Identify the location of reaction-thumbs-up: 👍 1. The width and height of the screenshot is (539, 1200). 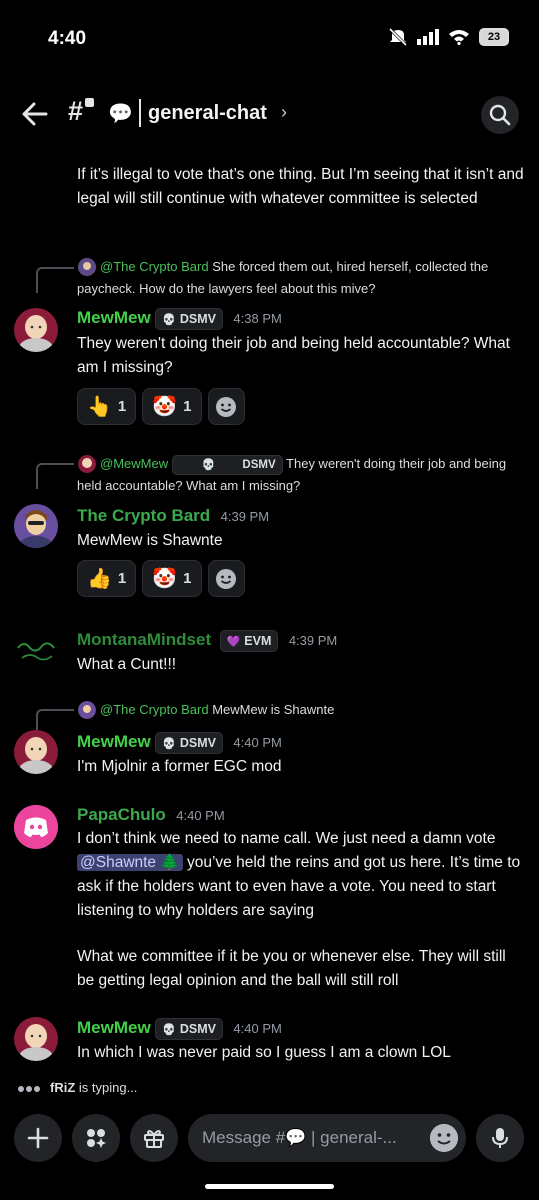
(107, 578).